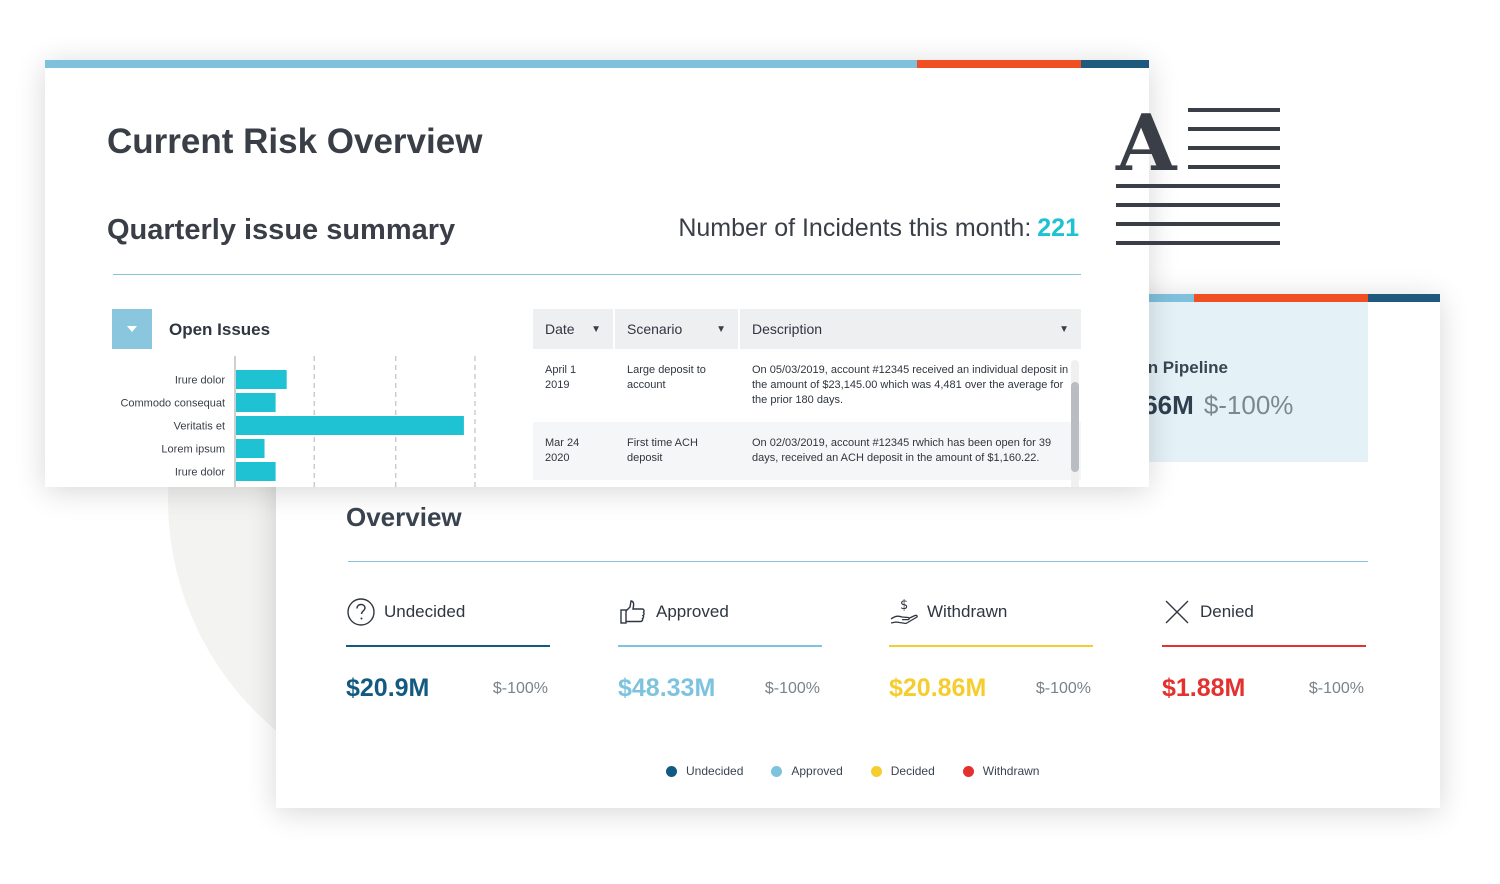 The height and width of the screenshot is (884, 1500). Describe the element at coordinates (910, 329) in the screenshot. I see `column-header-description: Description ▼` at that location.